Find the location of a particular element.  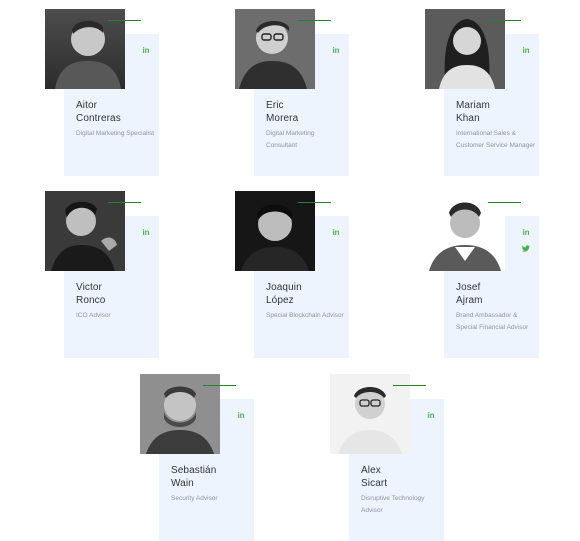

team-card-sebastian: in Sebastián Wain Security Advisor is located at coordinates (197, 457).